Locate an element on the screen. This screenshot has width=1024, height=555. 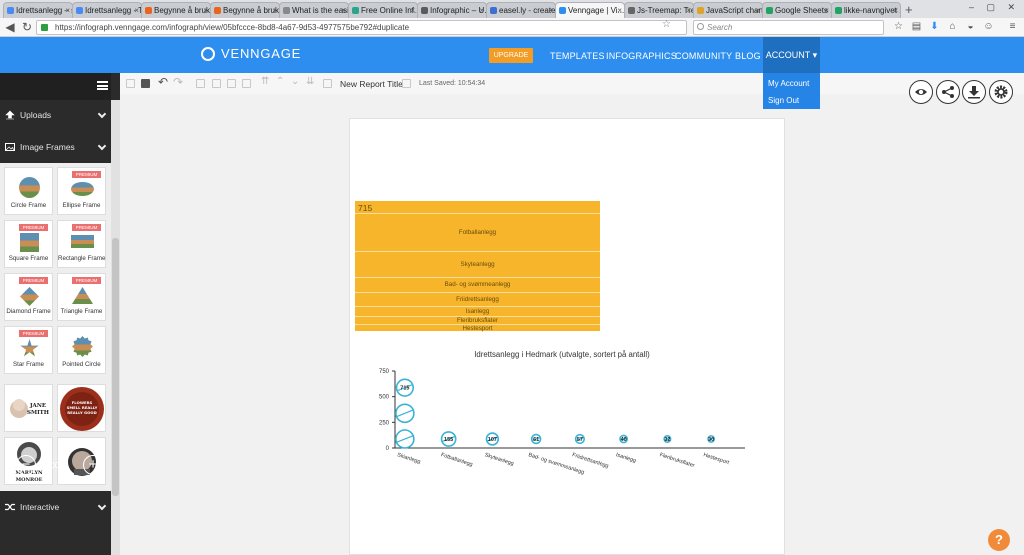
diamond-frame-tile: PREMIUM Diamond Frame is located at coordinates (28, 297).